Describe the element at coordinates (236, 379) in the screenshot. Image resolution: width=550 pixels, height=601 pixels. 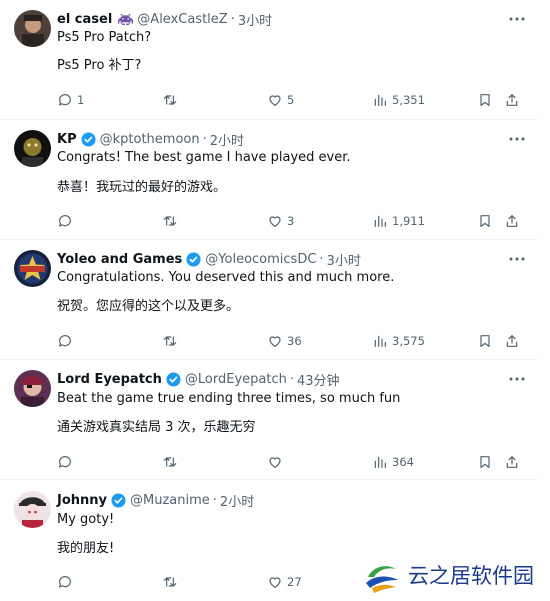
I see `handle: @LordEyepatch` at that location.